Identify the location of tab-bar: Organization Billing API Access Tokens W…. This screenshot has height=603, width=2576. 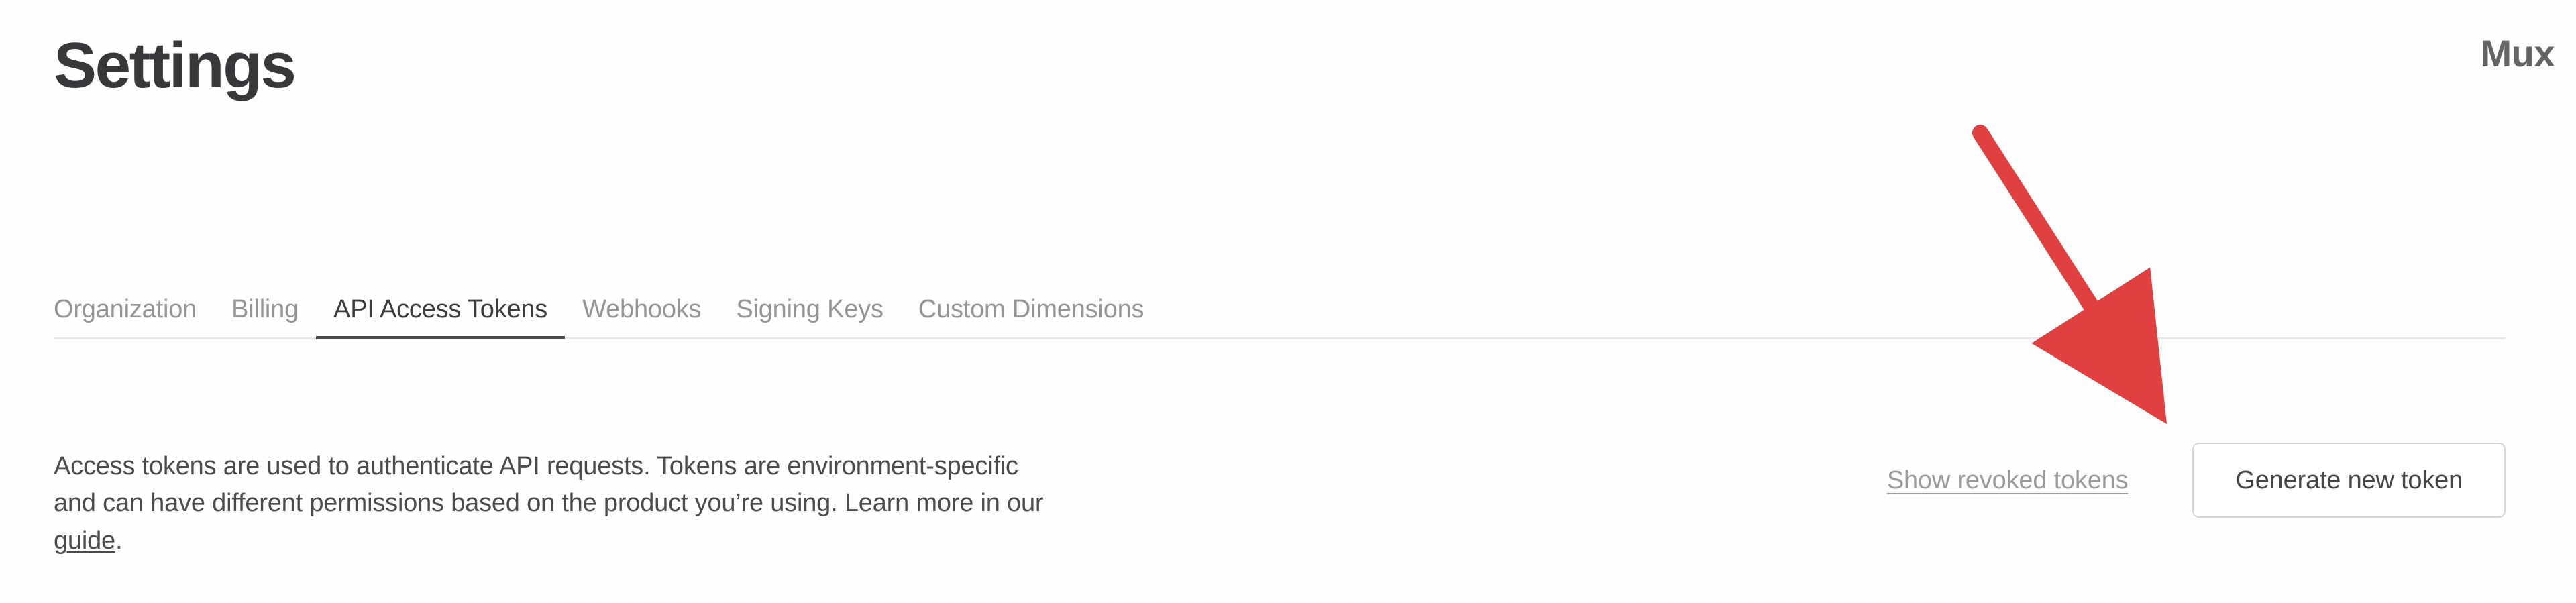
(1280, 309).